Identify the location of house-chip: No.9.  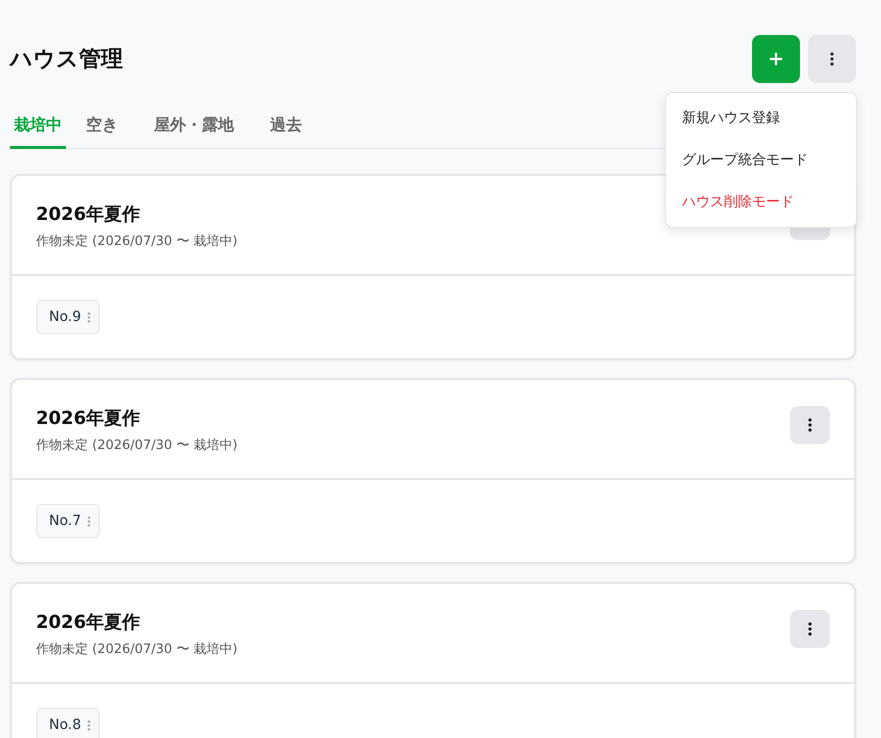
(68, 317).